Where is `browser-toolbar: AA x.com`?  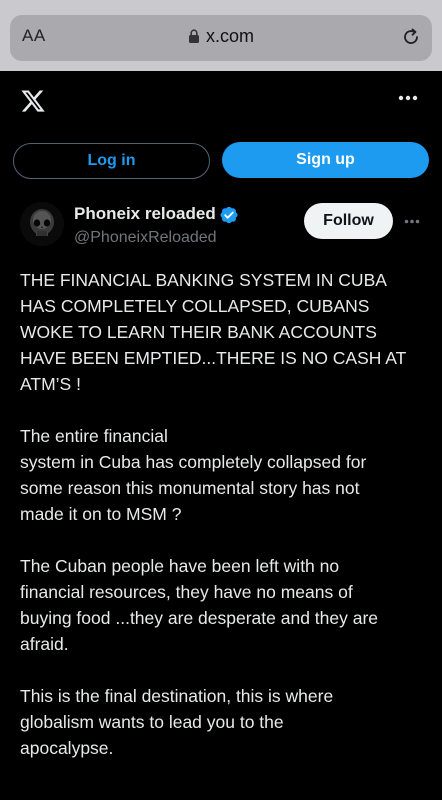 browser-toolbar: AA x.com is located at coordinates (221, 35).